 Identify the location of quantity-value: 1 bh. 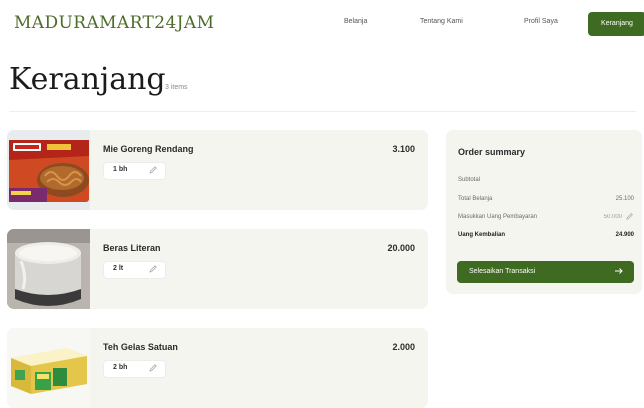
(120, 169).